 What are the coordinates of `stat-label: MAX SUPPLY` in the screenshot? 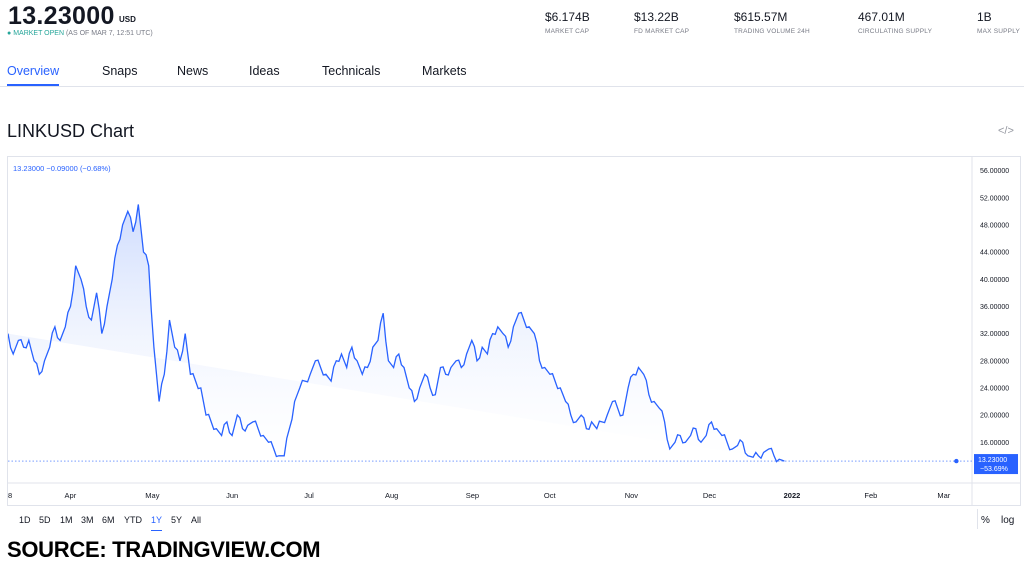 It's located at (999, 31).